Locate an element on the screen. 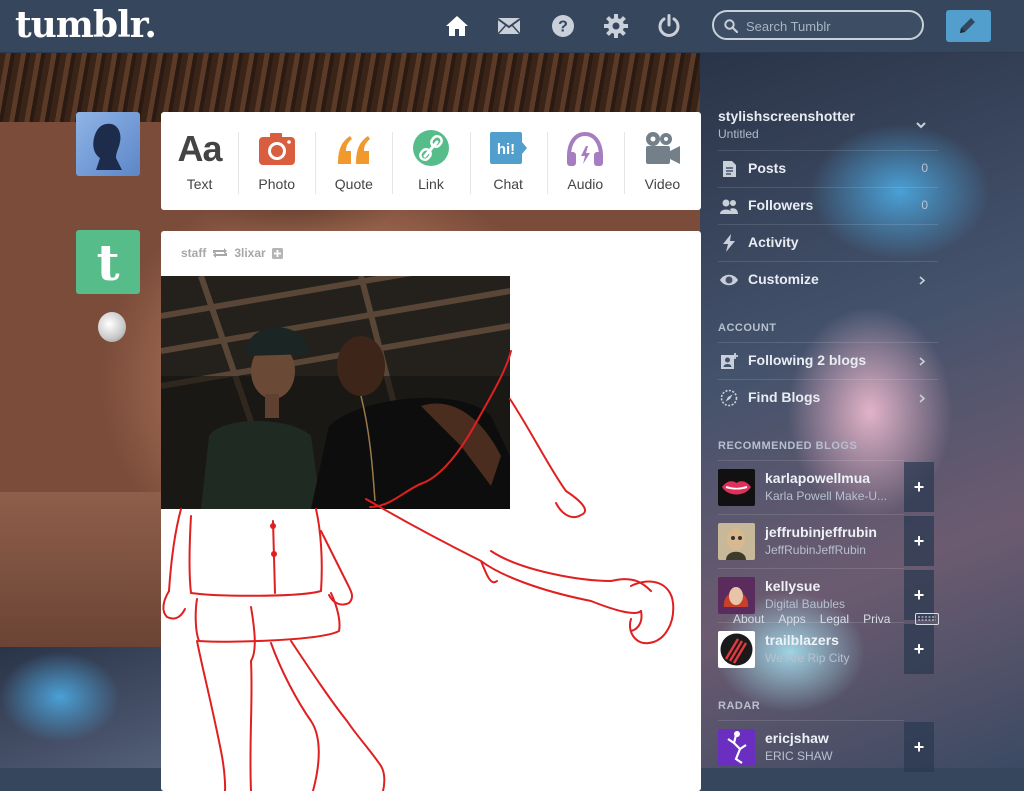 This screenshot has height=791, width=1024. radar-blog: ericjshaw ERIC SHAW is located at coordinates (811, 746).